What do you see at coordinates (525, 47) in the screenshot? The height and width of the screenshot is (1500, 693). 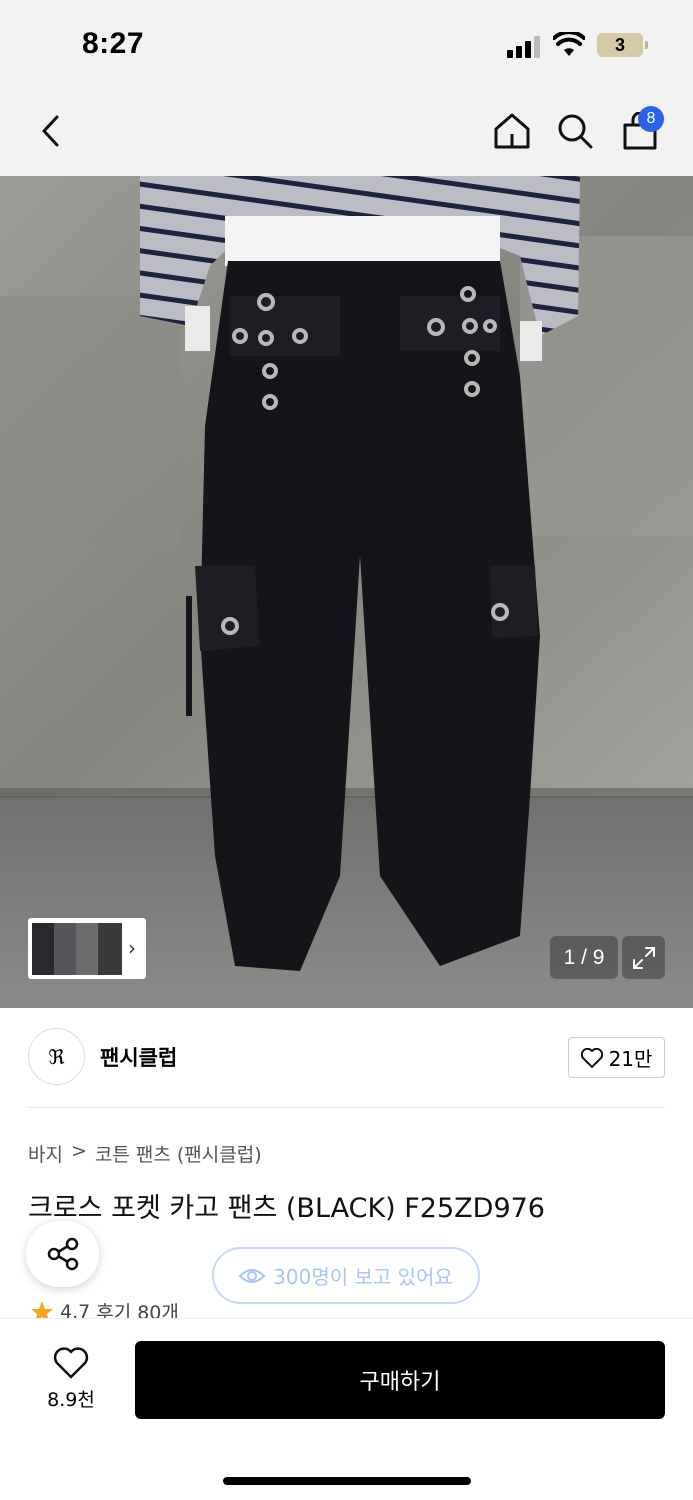 I see `cellular-signal-icon` at bounding box center [525, 47].